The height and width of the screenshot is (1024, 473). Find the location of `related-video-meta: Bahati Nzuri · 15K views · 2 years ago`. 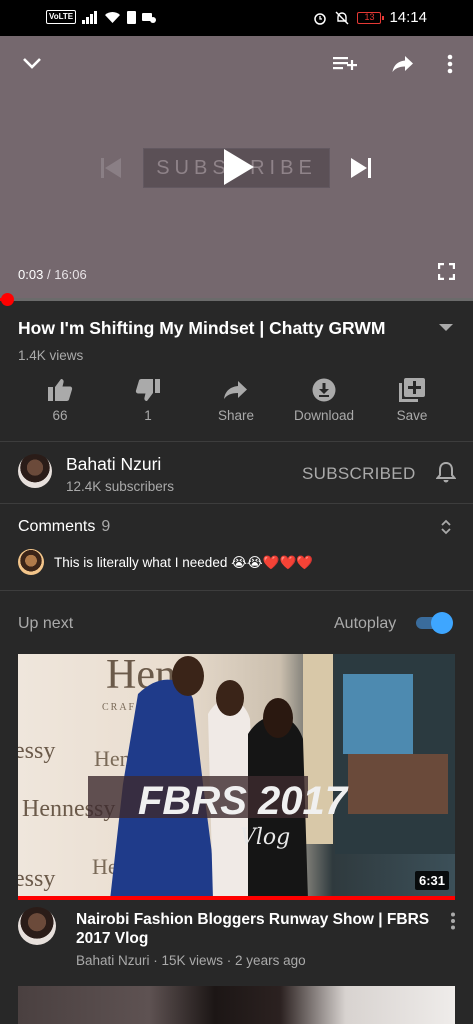

related-video-meta: Bahati Nzuri · 15K views · 2 years ago is located at coordinates (191, 960).